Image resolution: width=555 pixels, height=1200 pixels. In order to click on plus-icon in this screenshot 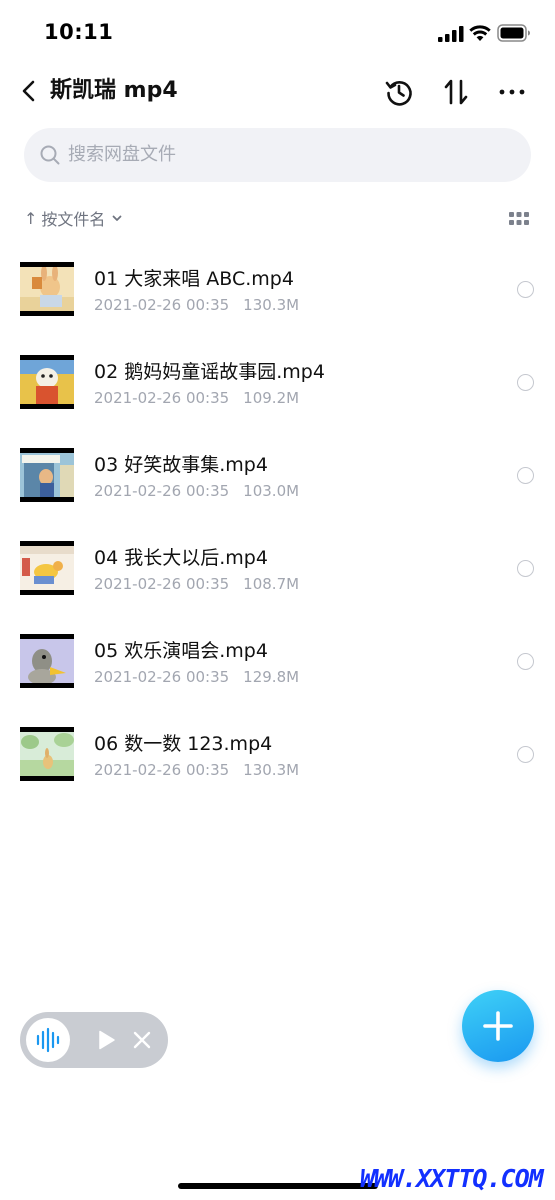, I will do `click(498, 1026)`.